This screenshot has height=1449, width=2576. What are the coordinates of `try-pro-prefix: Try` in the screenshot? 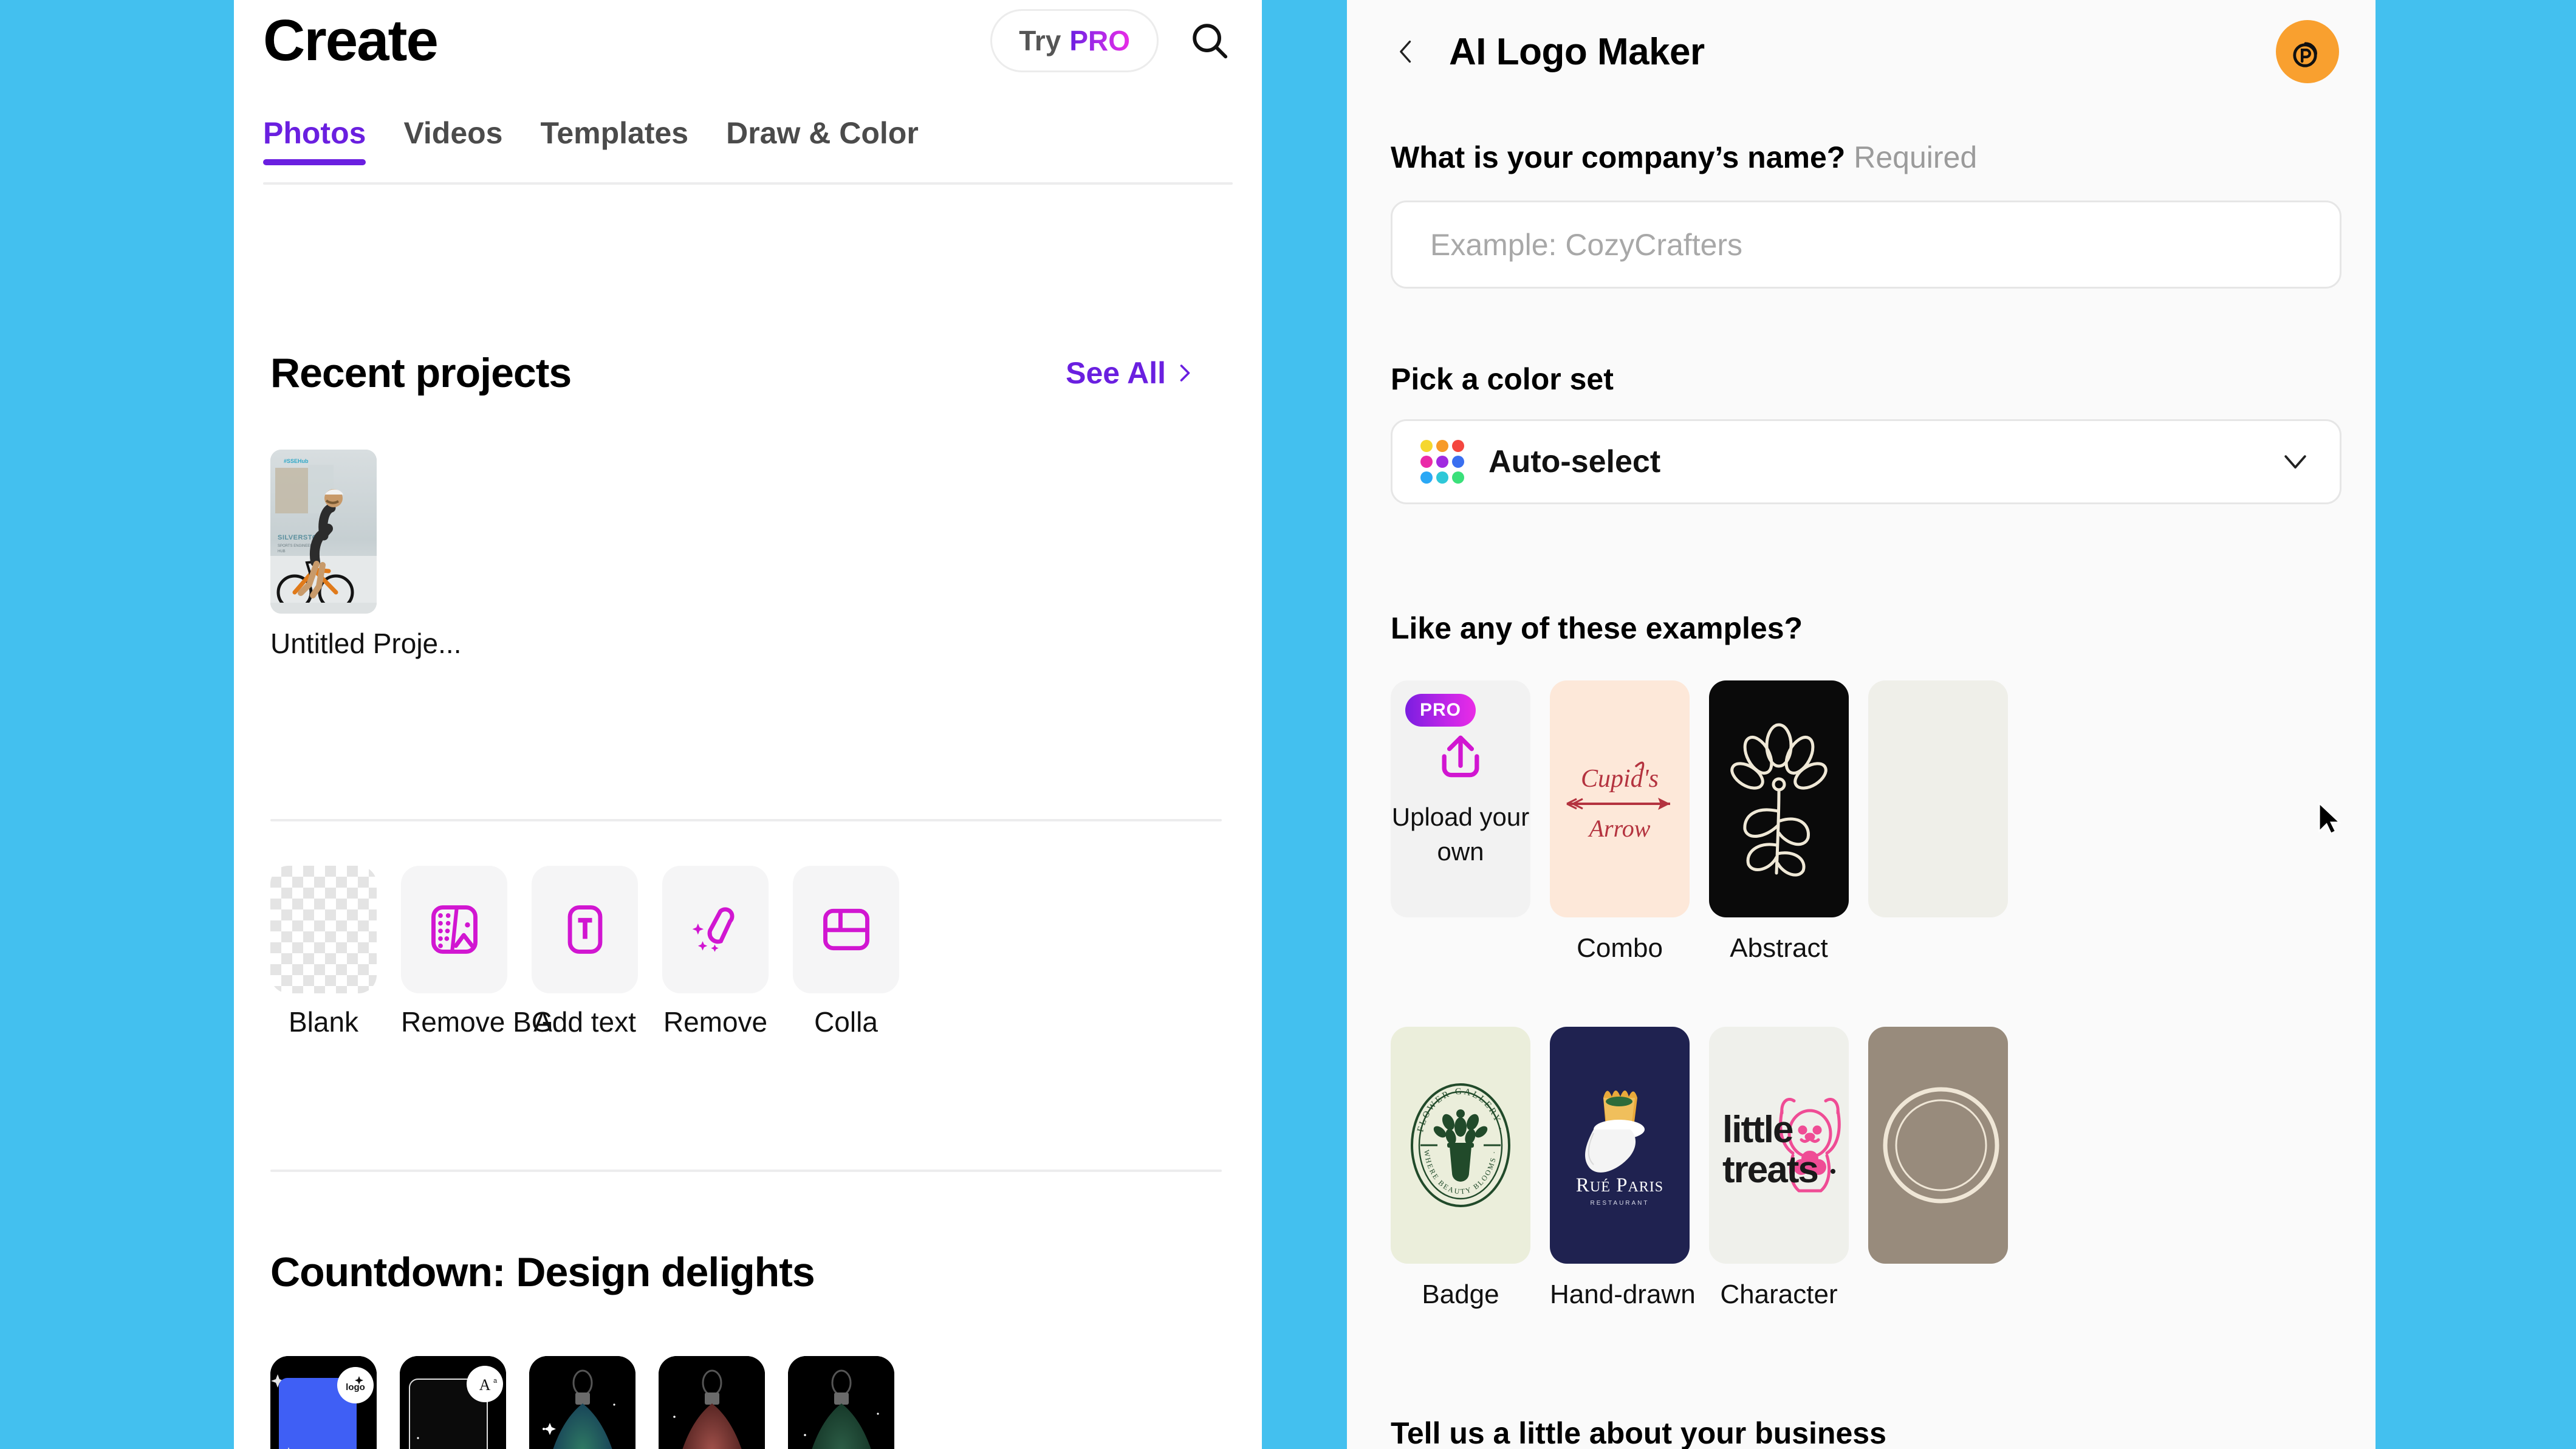 It's located at (1040, 41).